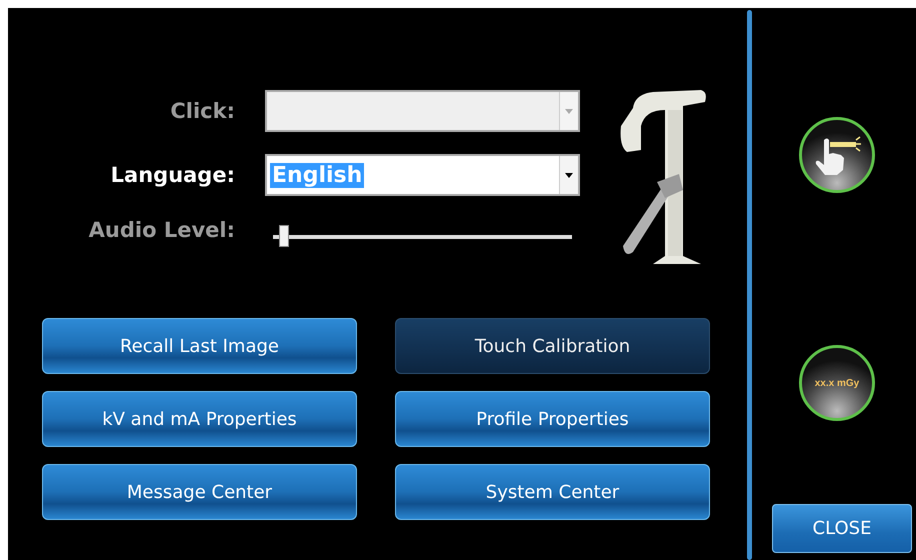  What do you see at coordinates (837, 383) in the screenshot?
I see `dose-button: xx.x mGy` at bounding box center [837, 383].